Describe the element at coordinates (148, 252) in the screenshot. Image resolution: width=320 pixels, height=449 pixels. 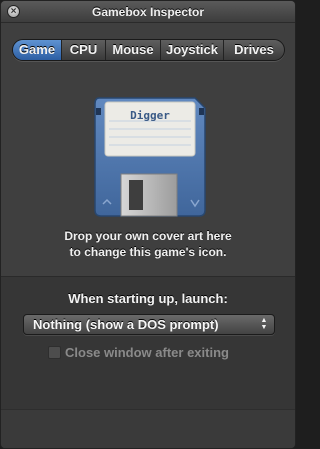
I see `caption-line-2: to change this game's icon.` at that location.